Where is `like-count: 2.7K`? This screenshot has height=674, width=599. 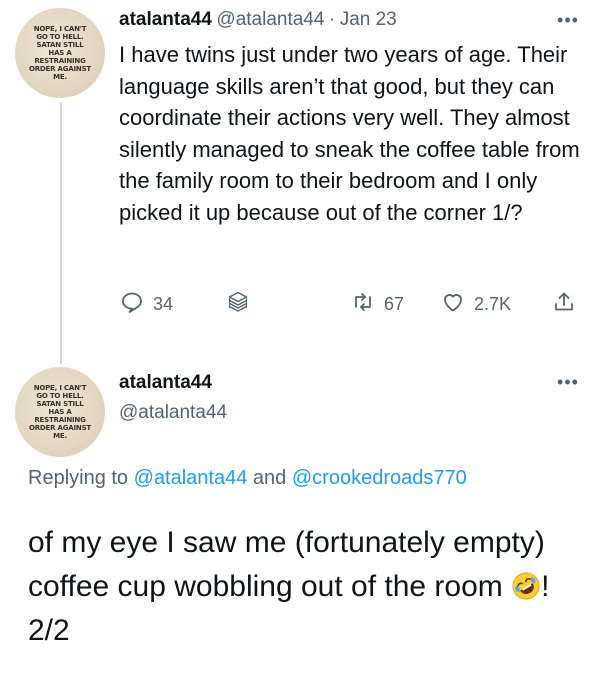 like-count: 2.7K is located at coordinates (493, 304).